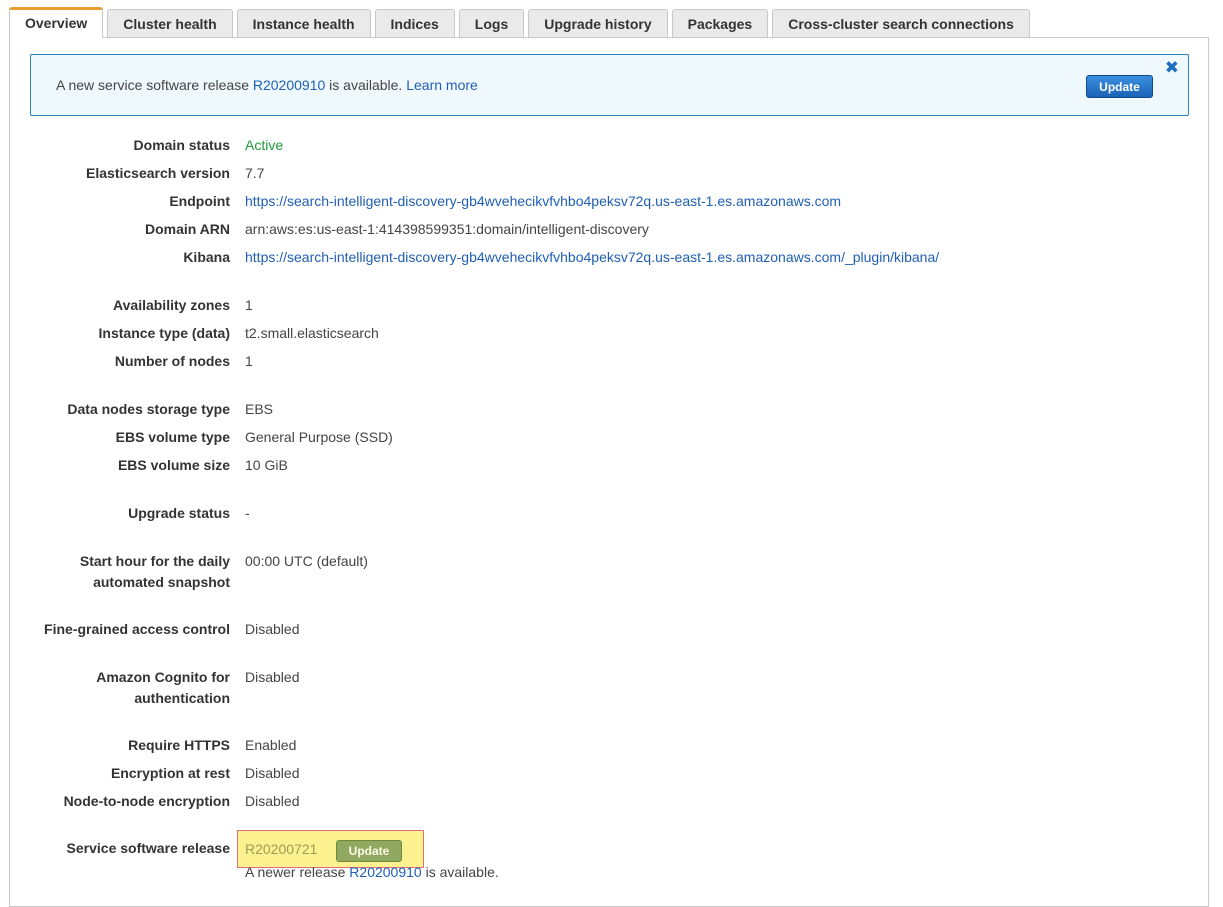 The width and height of the screenshot is (1223, 907). Describe the element at coordinates (148, 848) in the screenshot. I see `service-release-label: Service software release` at that location.